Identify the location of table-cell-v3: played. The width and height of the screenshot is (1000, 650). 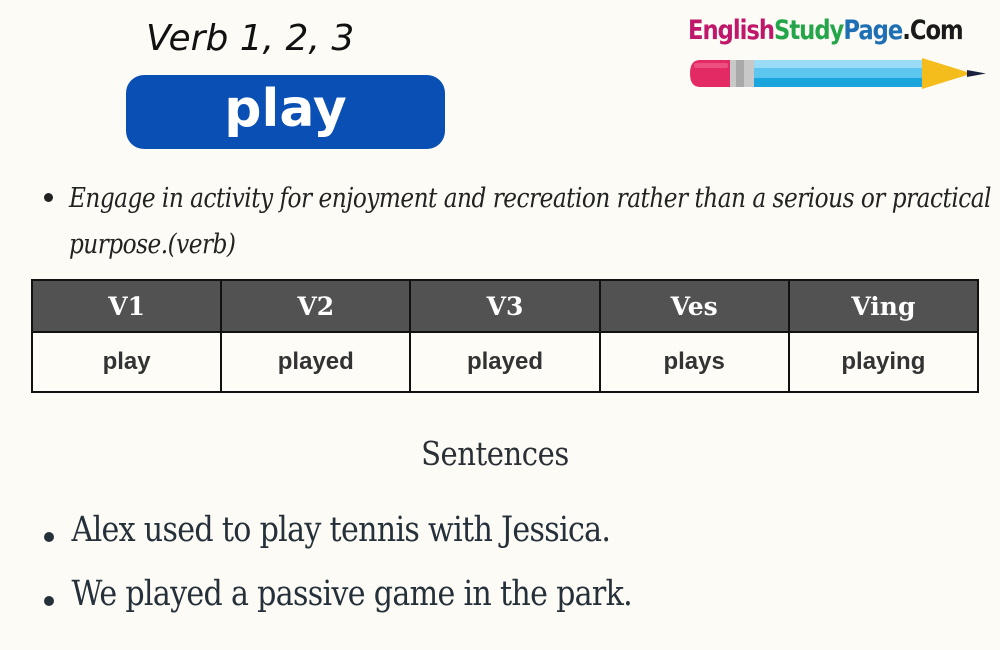
(505, 362).